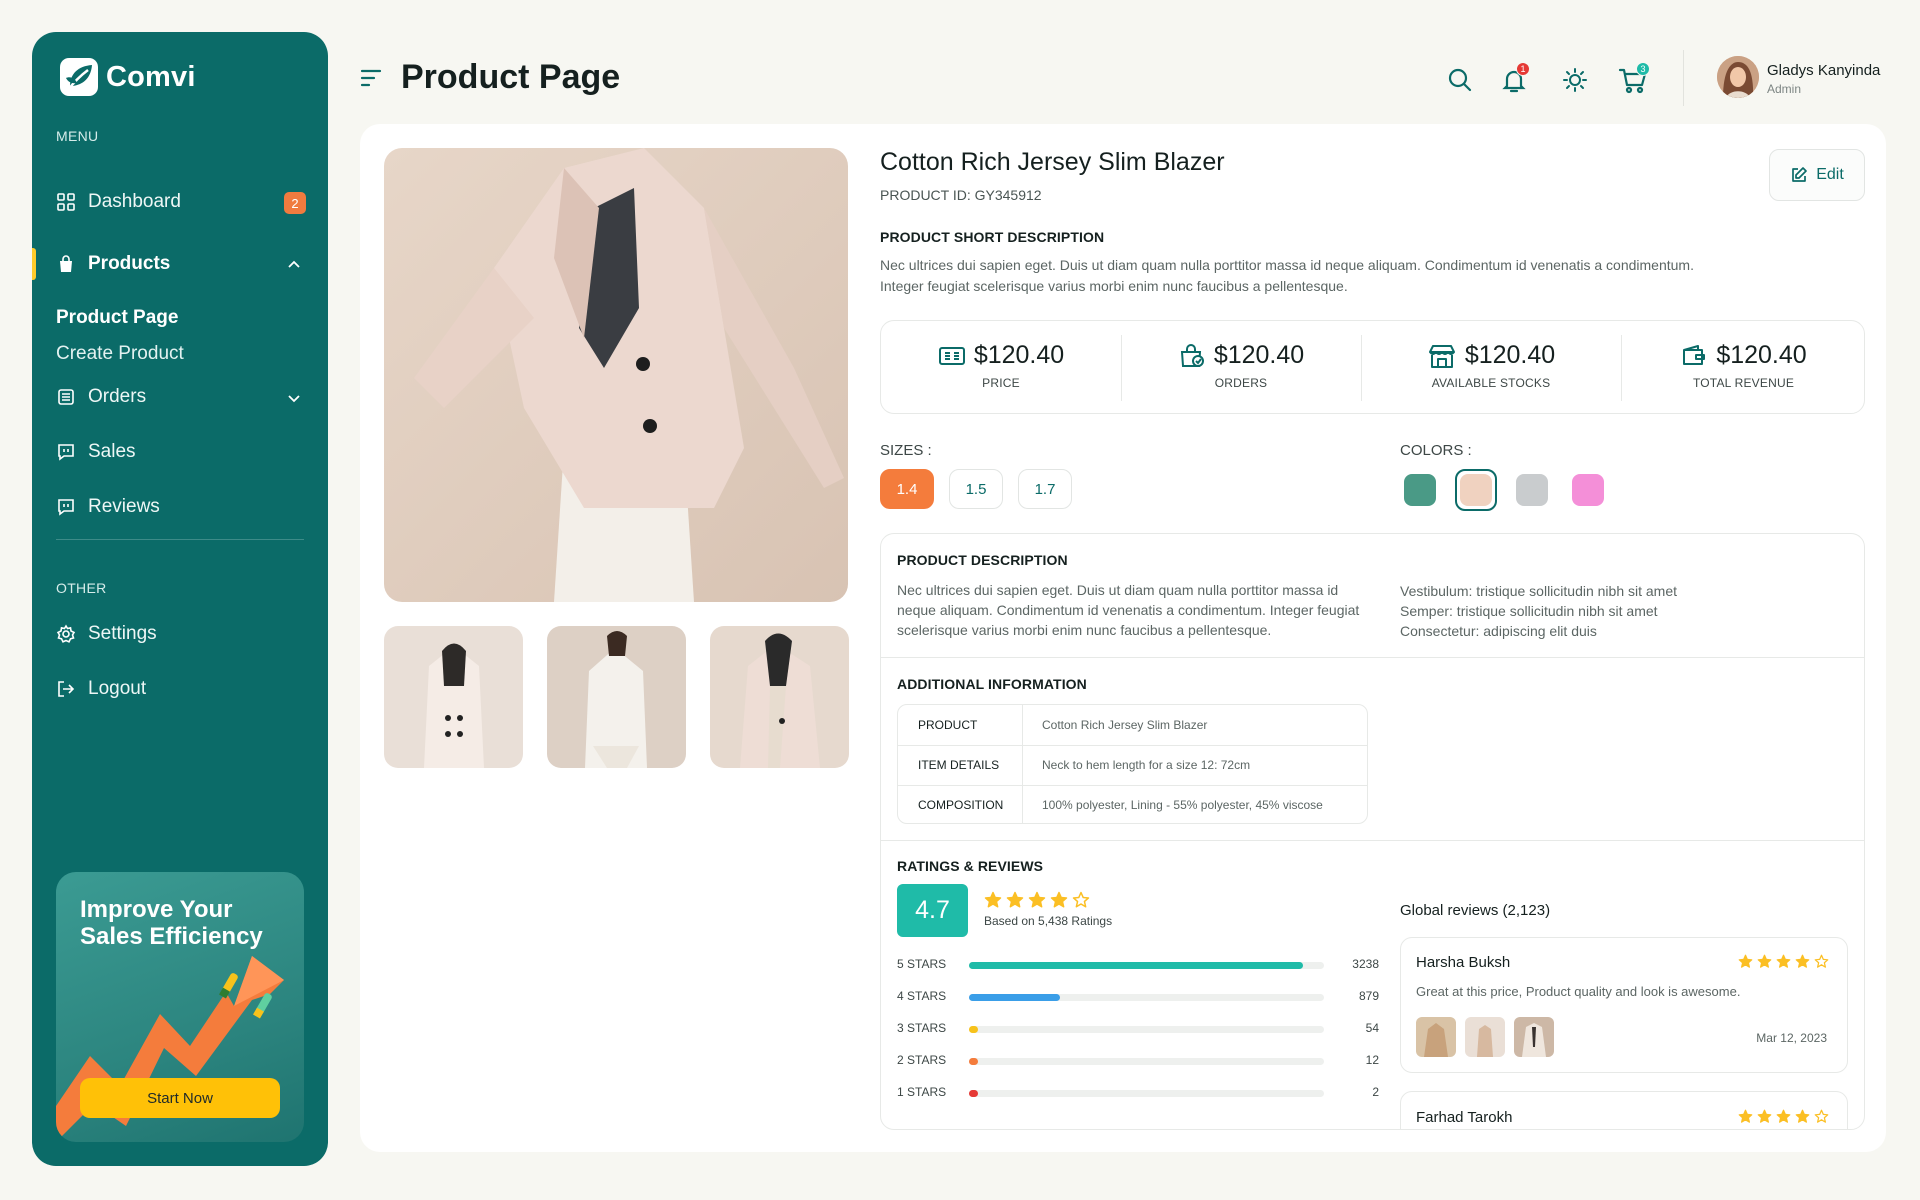 This screenshot has width=1920, height=1200. What do you see at coordinates (180, 1007) in the screenshot?
I see `promo-card: Improve Your Sales Efficiency Start Now` at bounding box center [180, 1007].